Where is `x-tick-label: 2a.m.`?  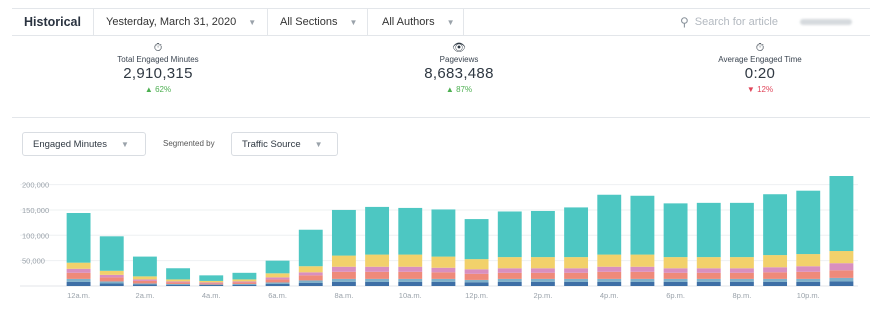
x-tick-label: 2a.m. is located at coordinates (145, 295).